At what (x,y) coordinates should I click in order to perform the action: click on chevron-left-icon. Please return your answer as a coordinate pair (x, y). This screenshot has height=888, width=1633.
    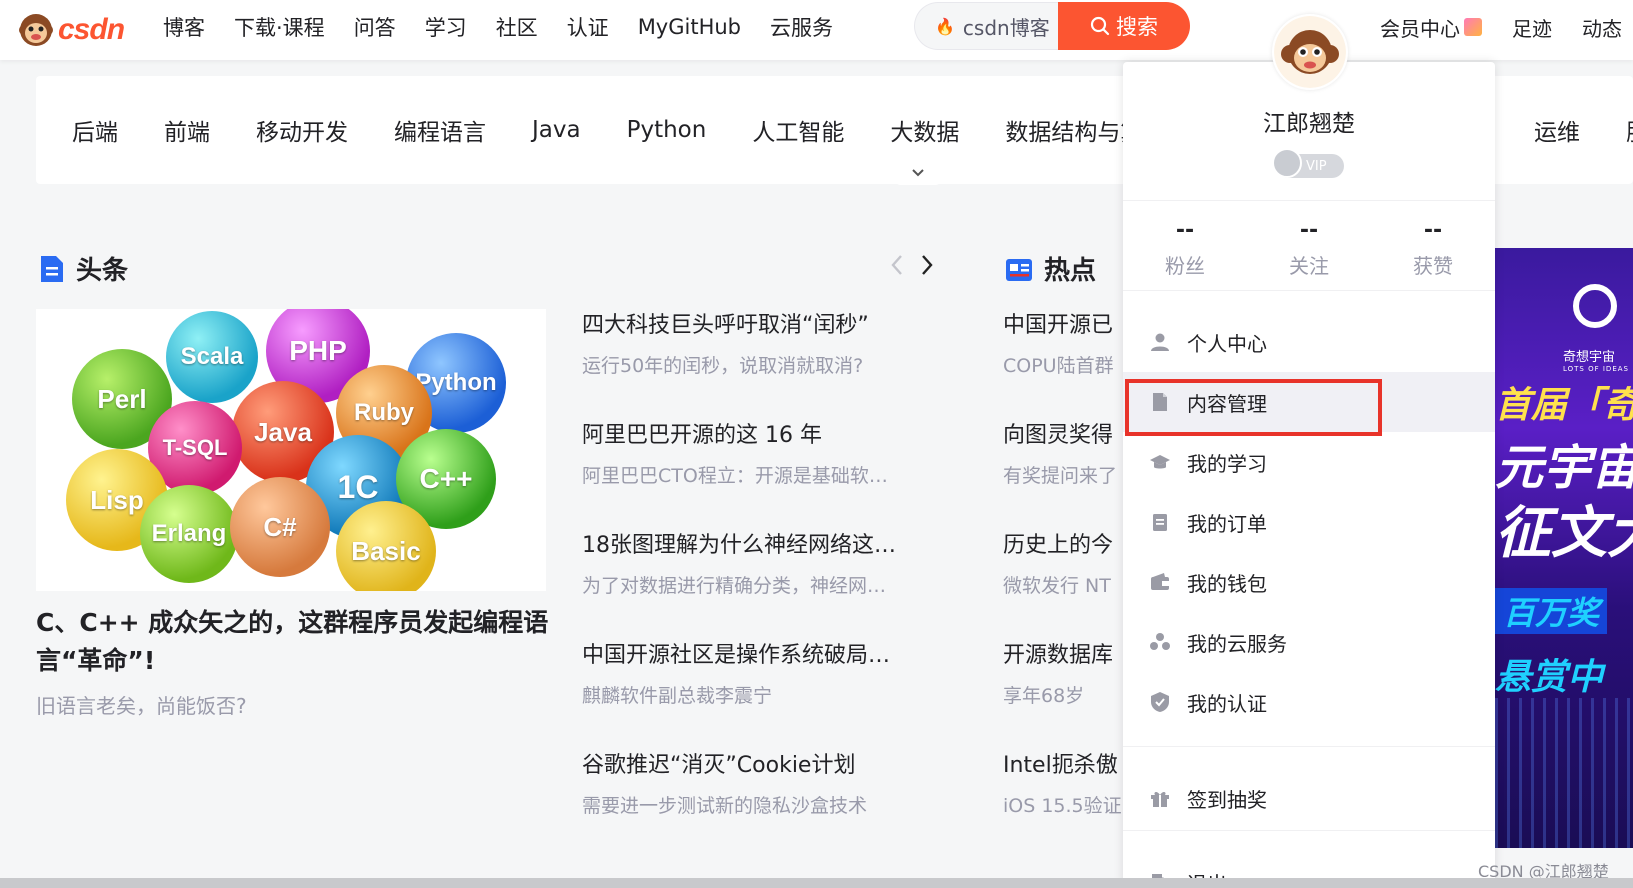
    Looking at the image, I should click on (896, 265).